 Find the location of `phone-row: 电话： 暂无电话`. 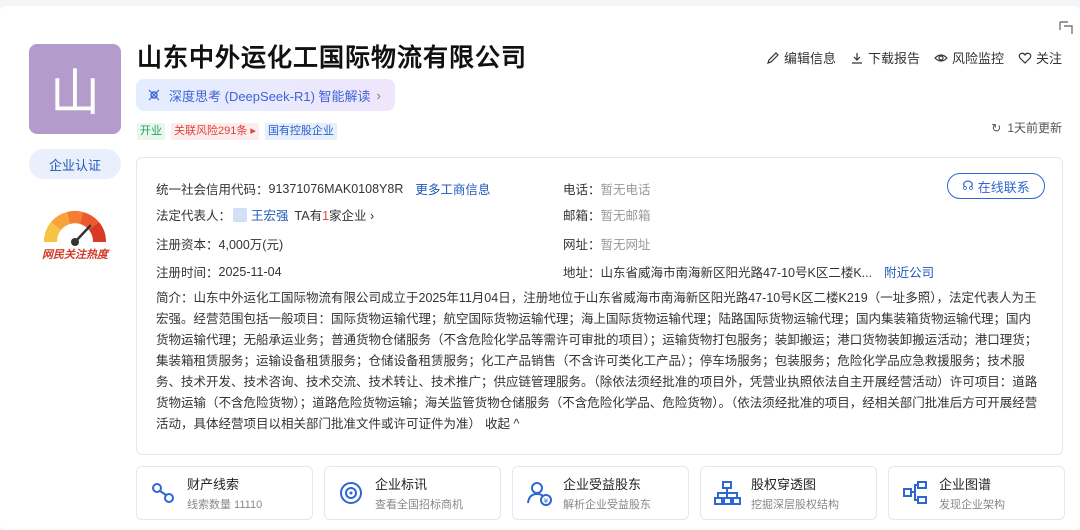

phone-row: 电话： 暂无电话 is located at coordinates (607, 188).